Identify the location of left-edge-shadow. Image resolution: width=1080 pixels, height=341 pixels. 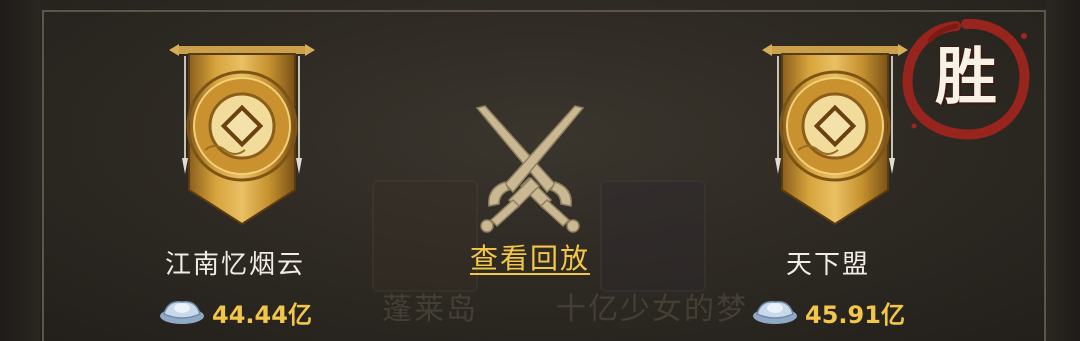
(20, 170).